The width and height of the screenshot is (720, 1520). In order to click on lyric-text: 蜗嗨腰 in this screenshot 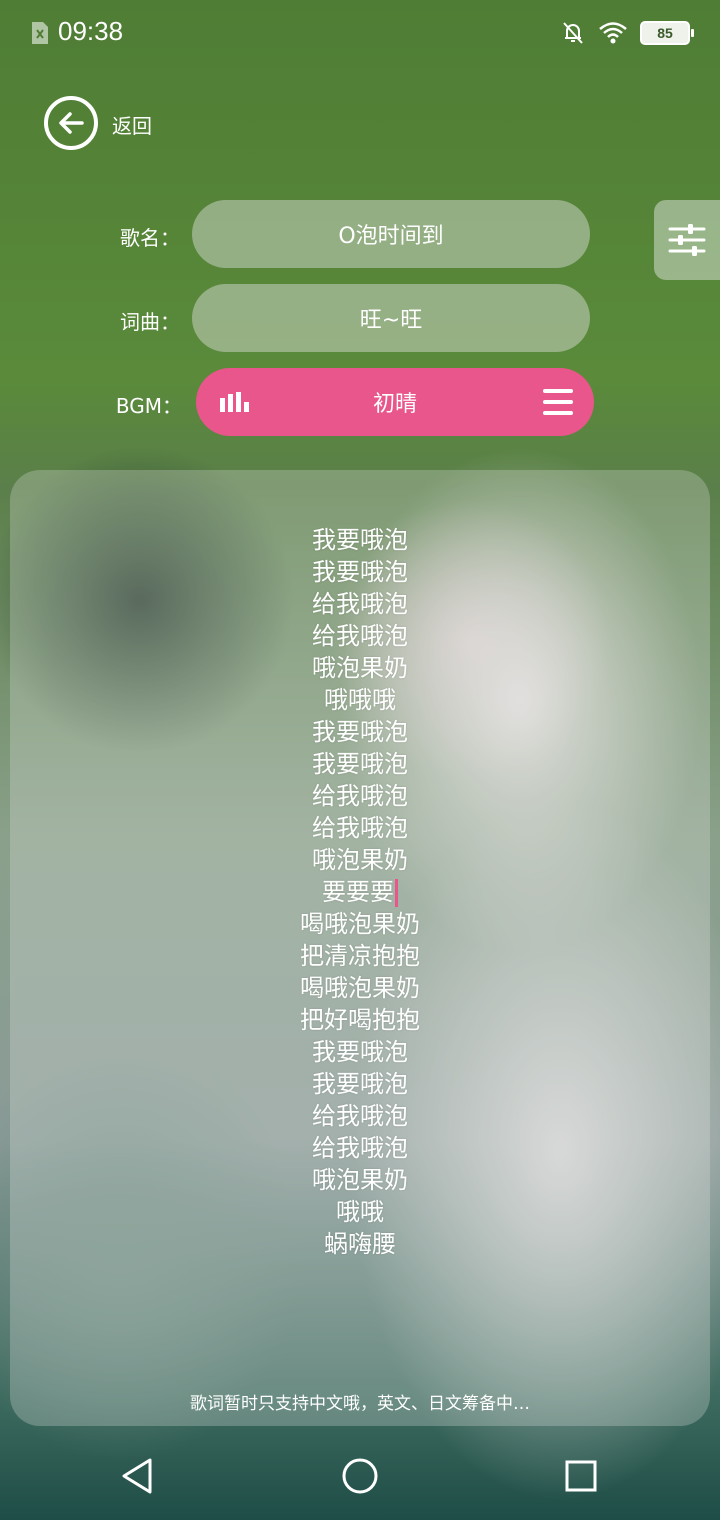, I will do `click(360, 1244)`.